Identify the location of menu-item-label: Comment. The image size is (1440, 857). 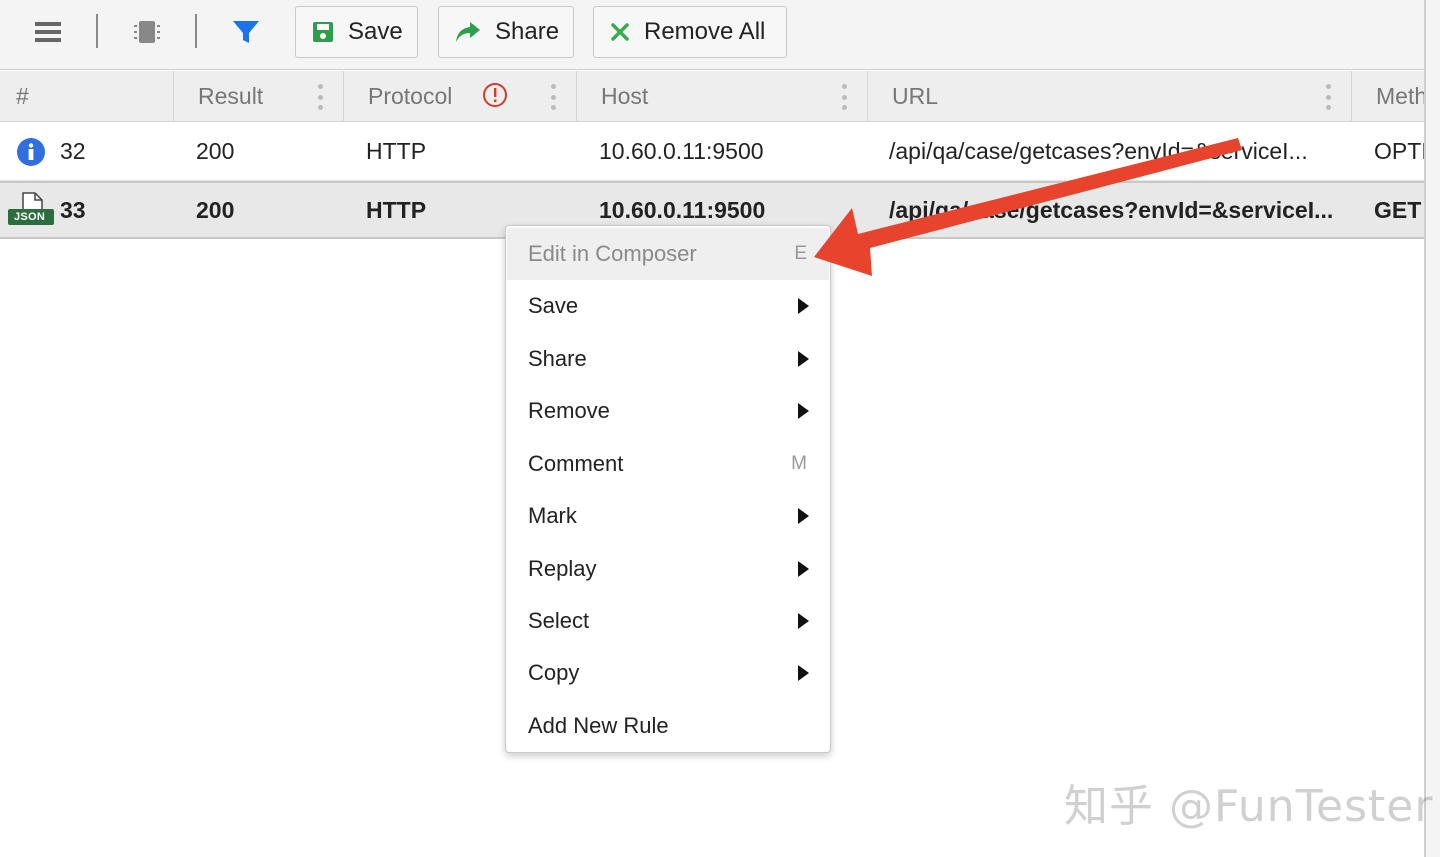
(576, 463).